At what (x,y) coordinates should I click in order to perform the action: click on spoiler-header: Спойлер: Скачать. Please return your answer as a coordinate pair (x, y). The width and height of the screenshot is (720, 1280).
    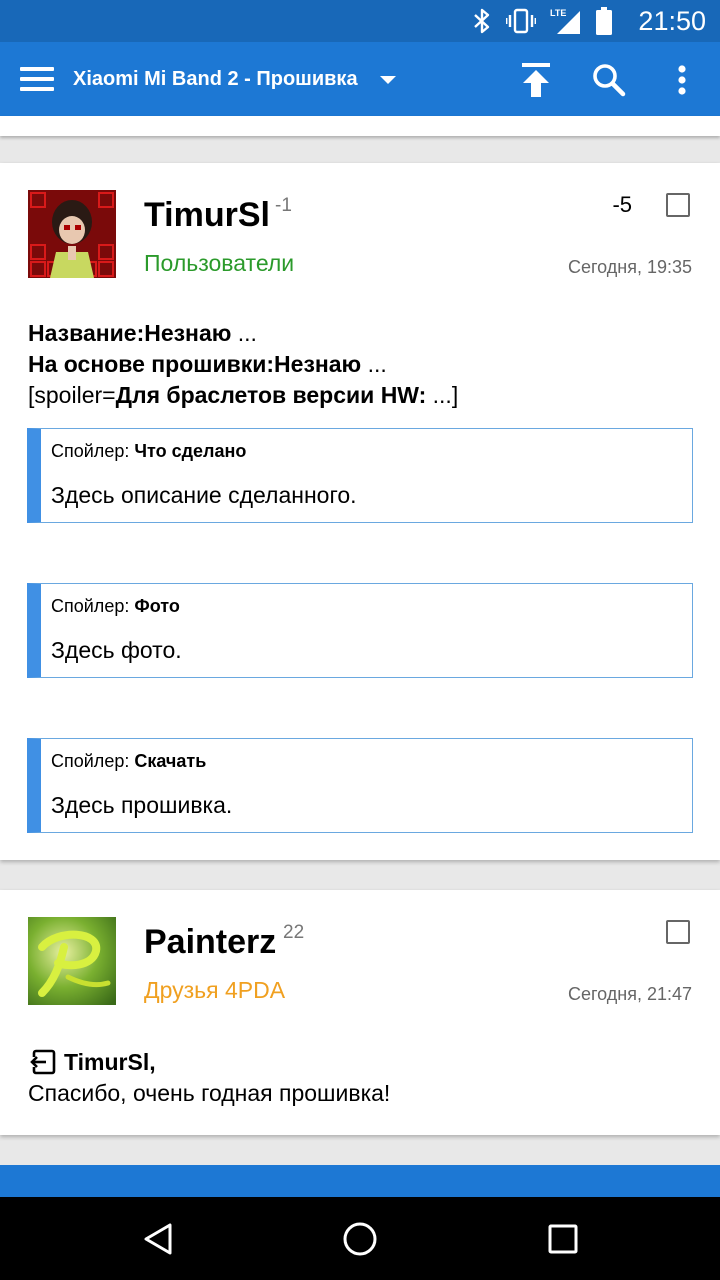
    Looking at the image, I should click on (129, 761).